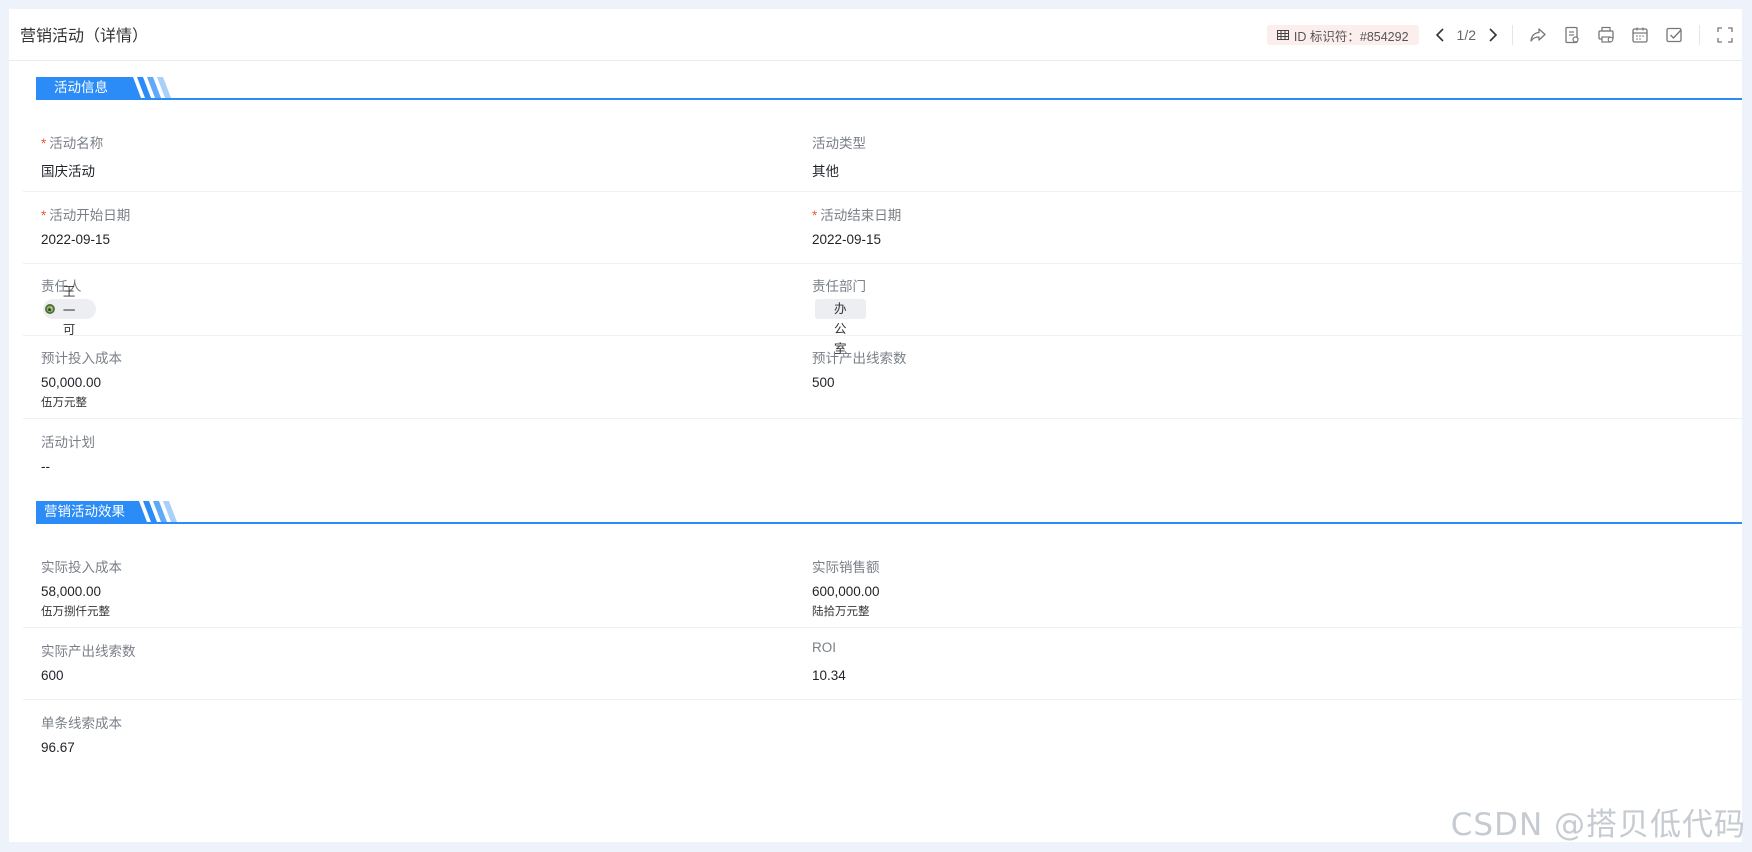  Describe the element at coordinates (68, 442) in the screenshot. I see `field-label: 活动计划` at that location.